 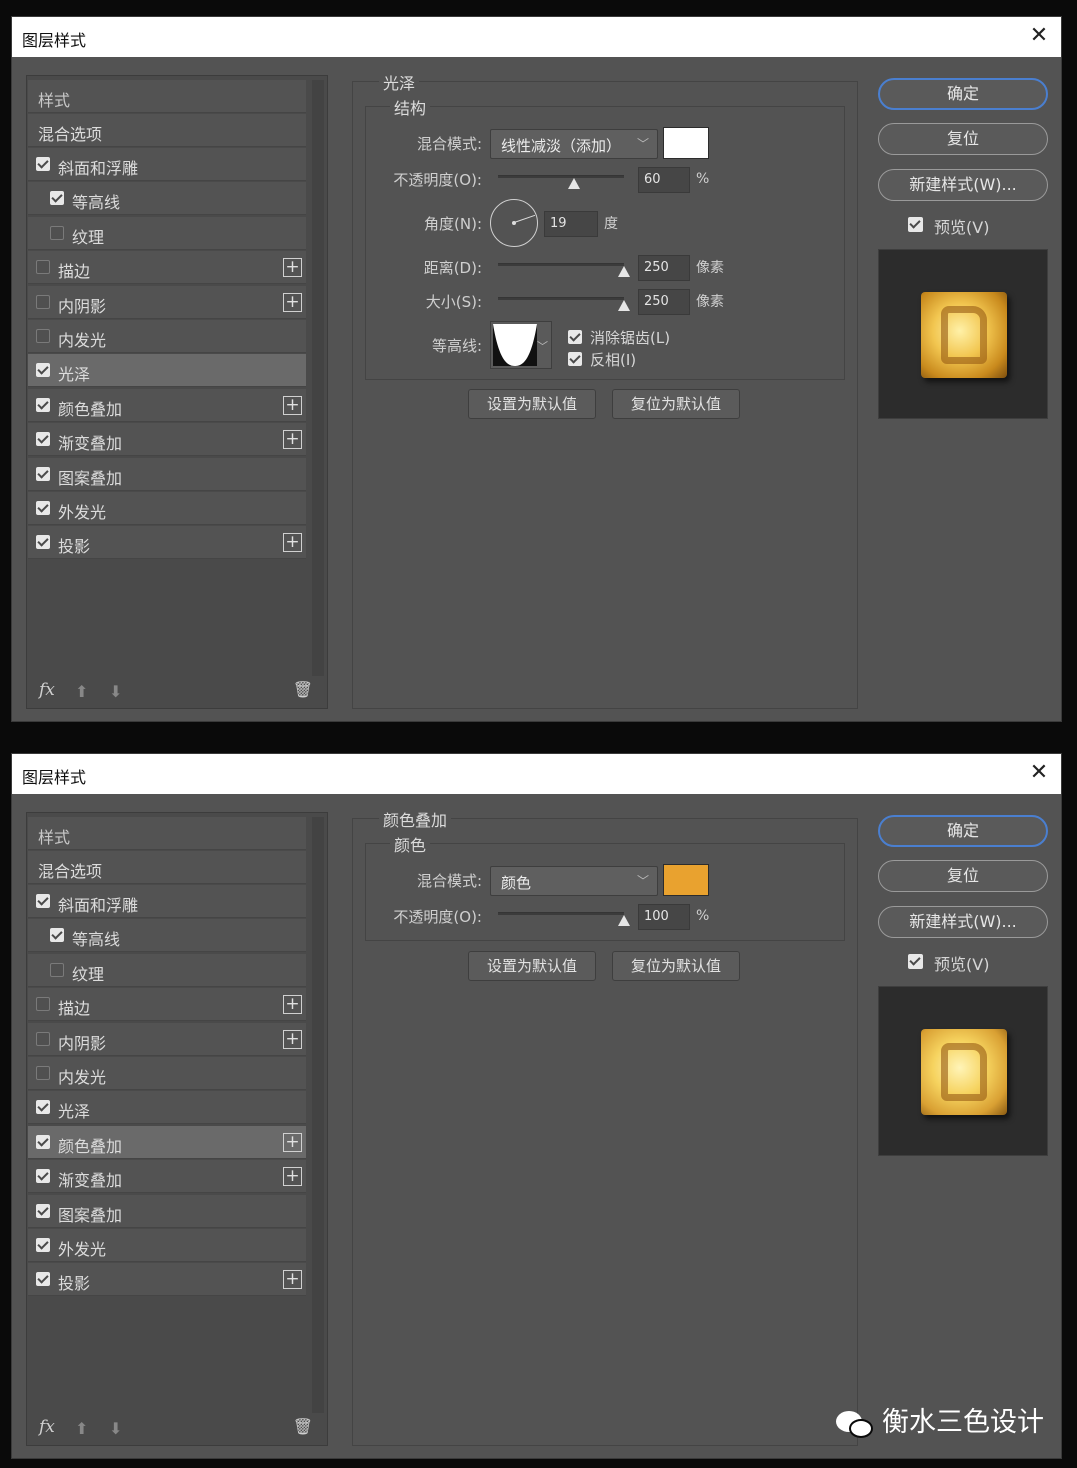 What do you see at coordinates (963, 876) in the screenshot?
I see `reset-button: 复位` at bounding box center [963, 876].